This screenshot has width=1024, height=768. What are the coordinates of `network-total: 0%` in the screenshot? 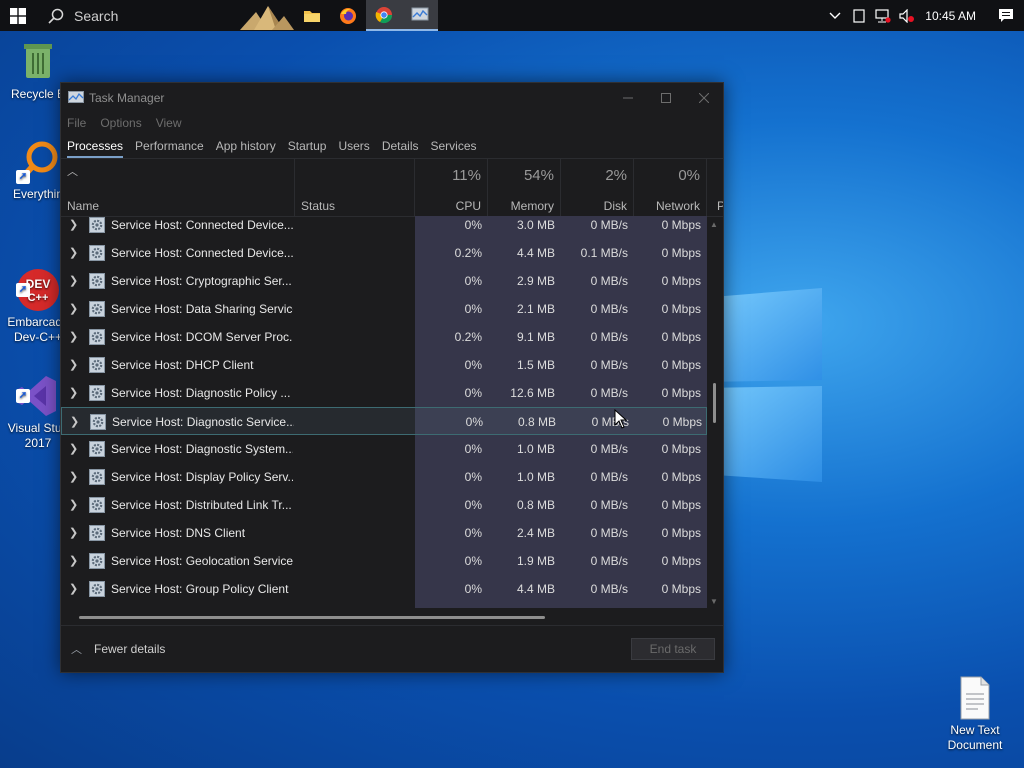 It's located at (689, 175).